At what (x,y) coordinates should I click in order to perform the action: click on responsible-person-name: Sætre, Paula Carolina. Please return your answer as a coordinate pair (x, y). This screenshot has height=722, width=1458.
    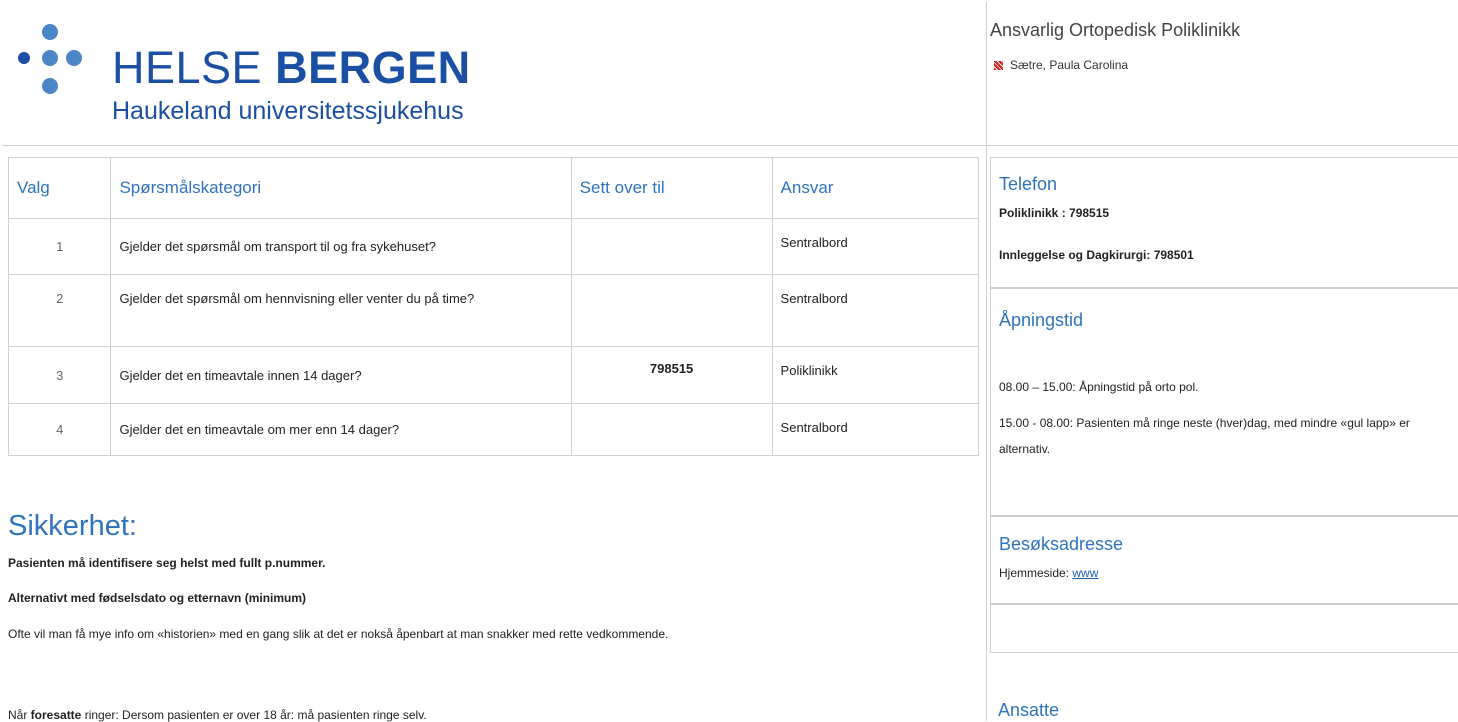
    Looking at the image, I should click on (1069, 65).